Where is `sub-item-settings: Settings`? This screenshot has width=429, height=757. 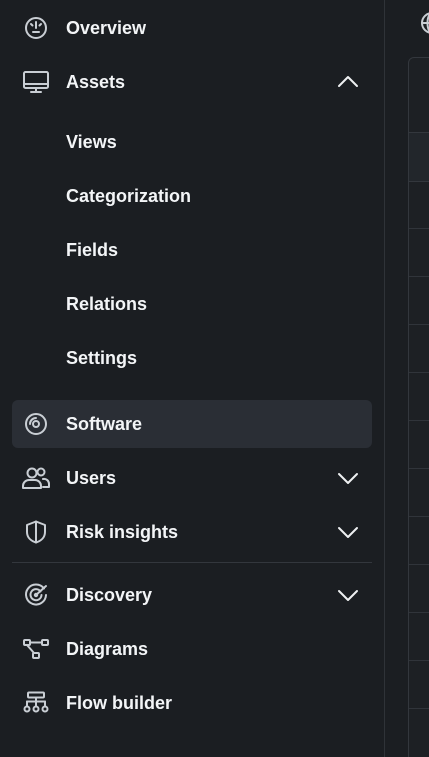 sub-item-settings: Settings is located at coordinates (101, 358).